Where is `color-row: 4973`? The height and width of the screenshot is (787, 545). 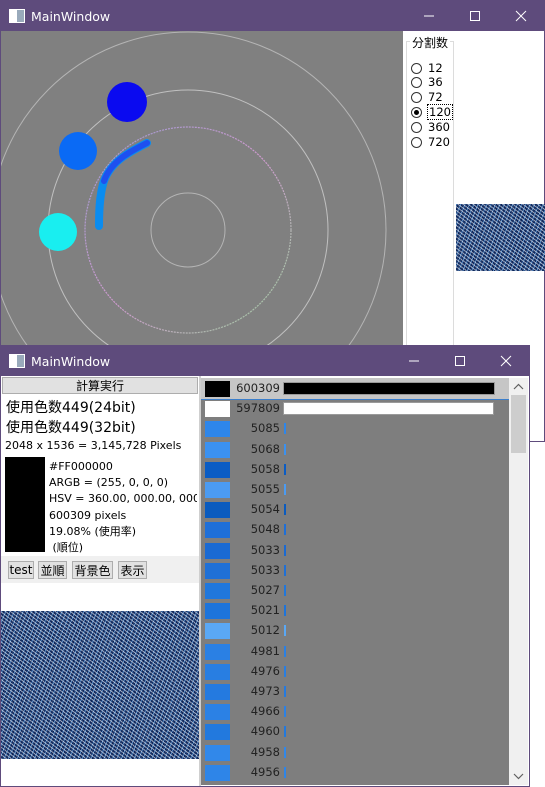
color-row: 4973 is located at coordinates (355, 691).